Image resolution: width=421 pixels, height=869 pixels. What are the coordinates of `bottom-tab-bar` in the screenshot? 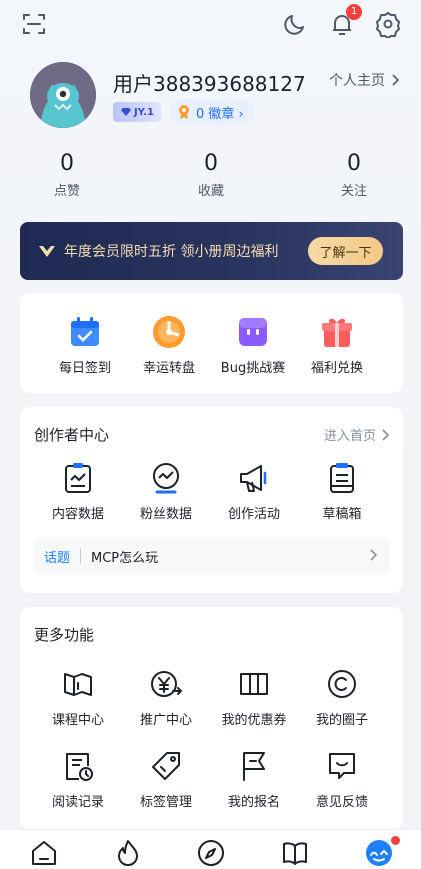 It's located at (210, 849).